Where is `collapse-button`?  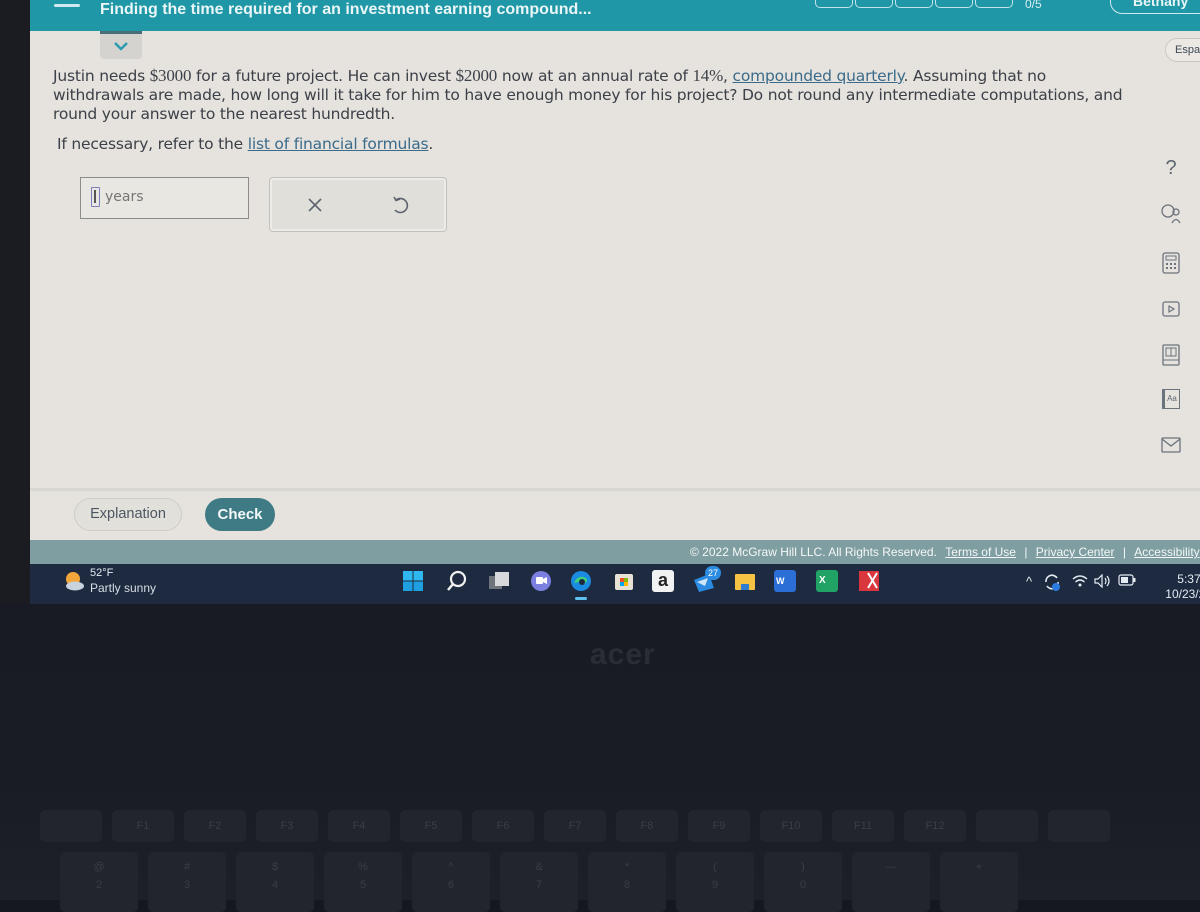
collapse-button is located at coordinates (121, 45).